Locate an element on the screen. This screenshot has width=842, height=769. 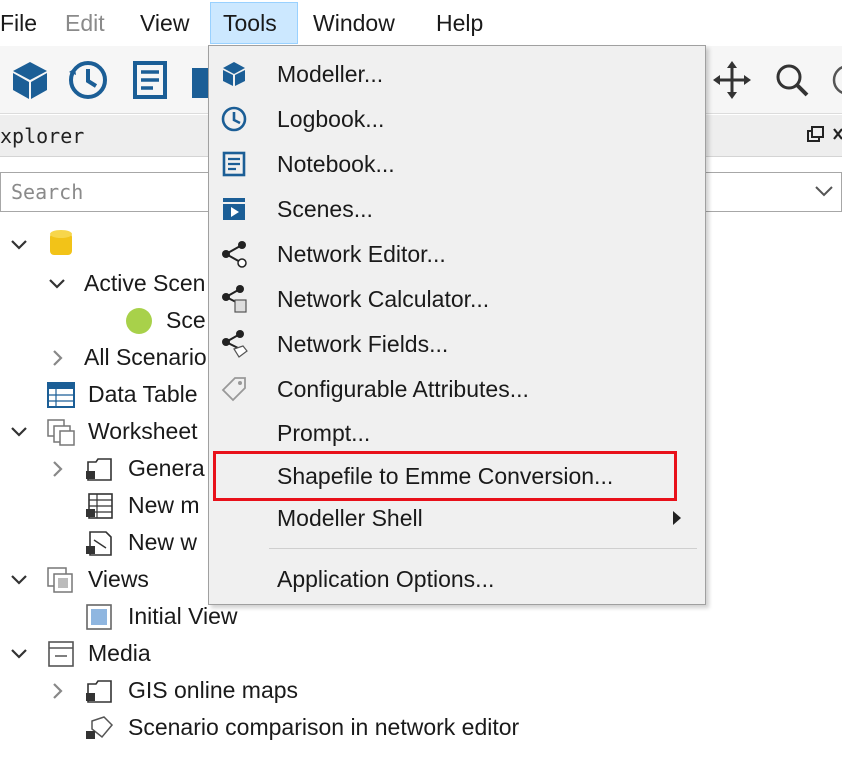
network-calculator-icon is located at coordinates (234, 299).